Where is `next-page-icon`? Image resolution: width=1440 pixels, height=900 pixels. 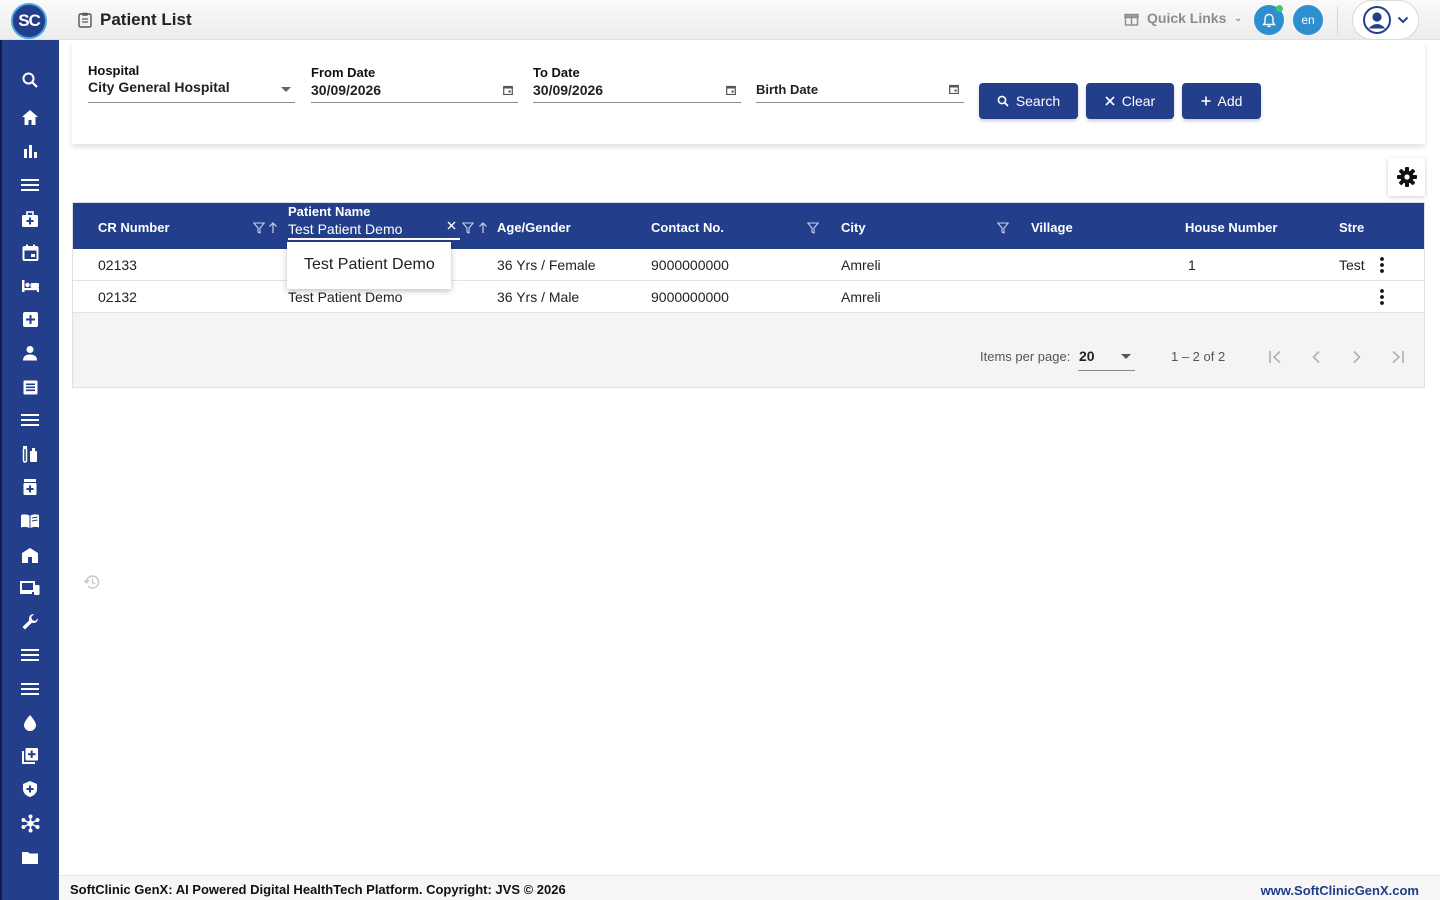 next-page-icon is located at coordinates (1357, 357).